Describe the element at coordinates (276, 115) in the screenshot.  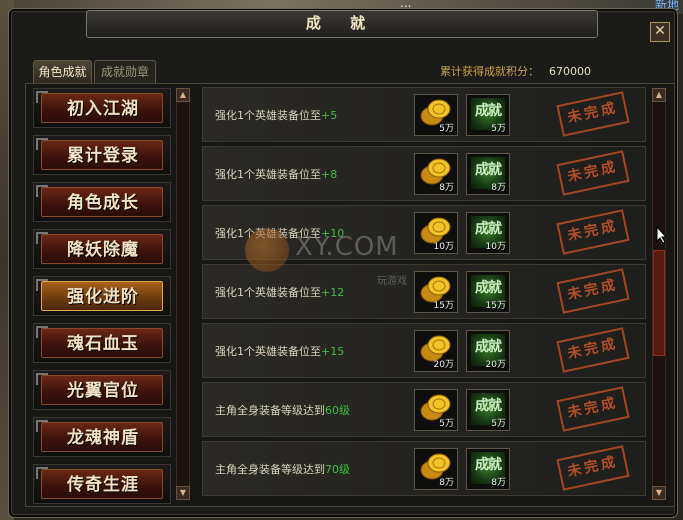
I see `achievement-text: 强化1个英雄装备位至+5` at that location.